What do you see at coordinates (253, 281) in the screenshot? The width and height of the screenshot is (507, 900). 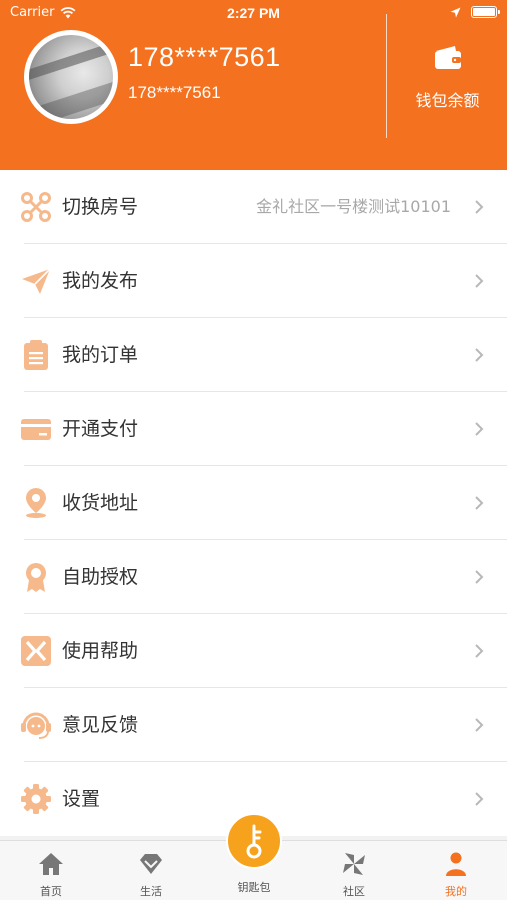 I see `menu-item-my-posts: 我的发布` at bounding box center [253, 281].